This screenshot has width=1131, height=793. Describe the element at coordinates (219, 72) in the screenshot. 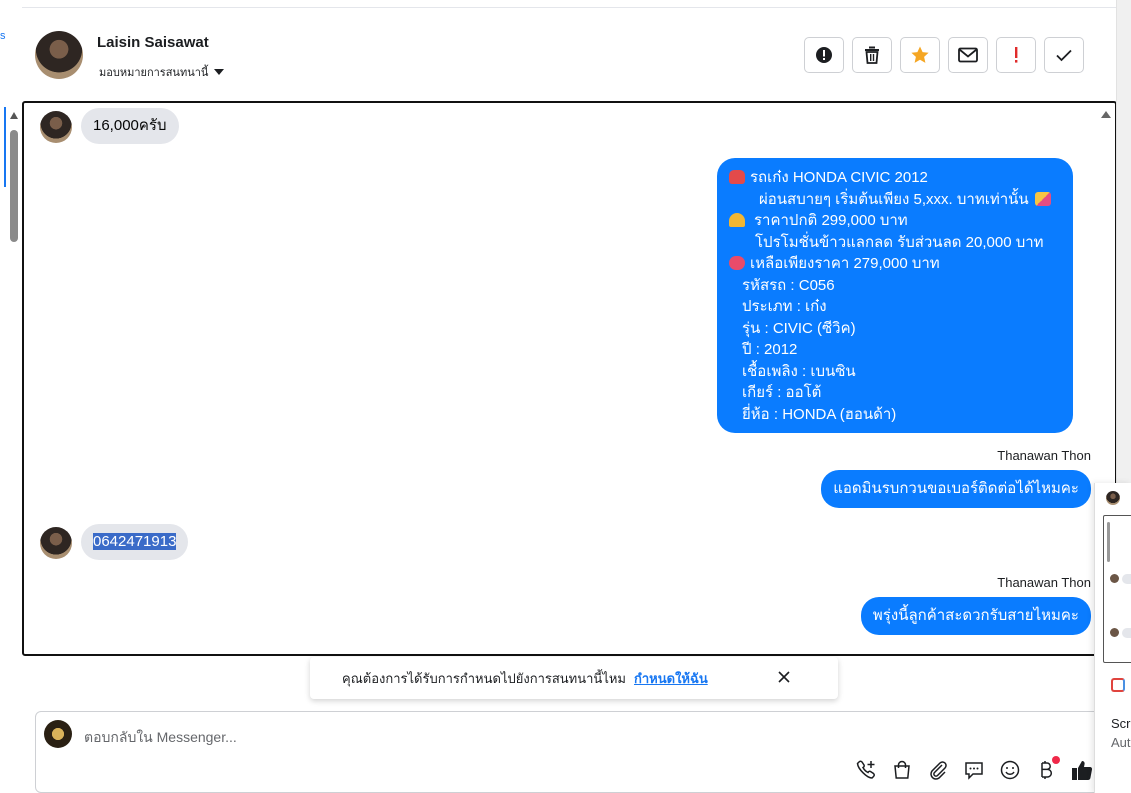

I see `caret-down-icon` at that location.